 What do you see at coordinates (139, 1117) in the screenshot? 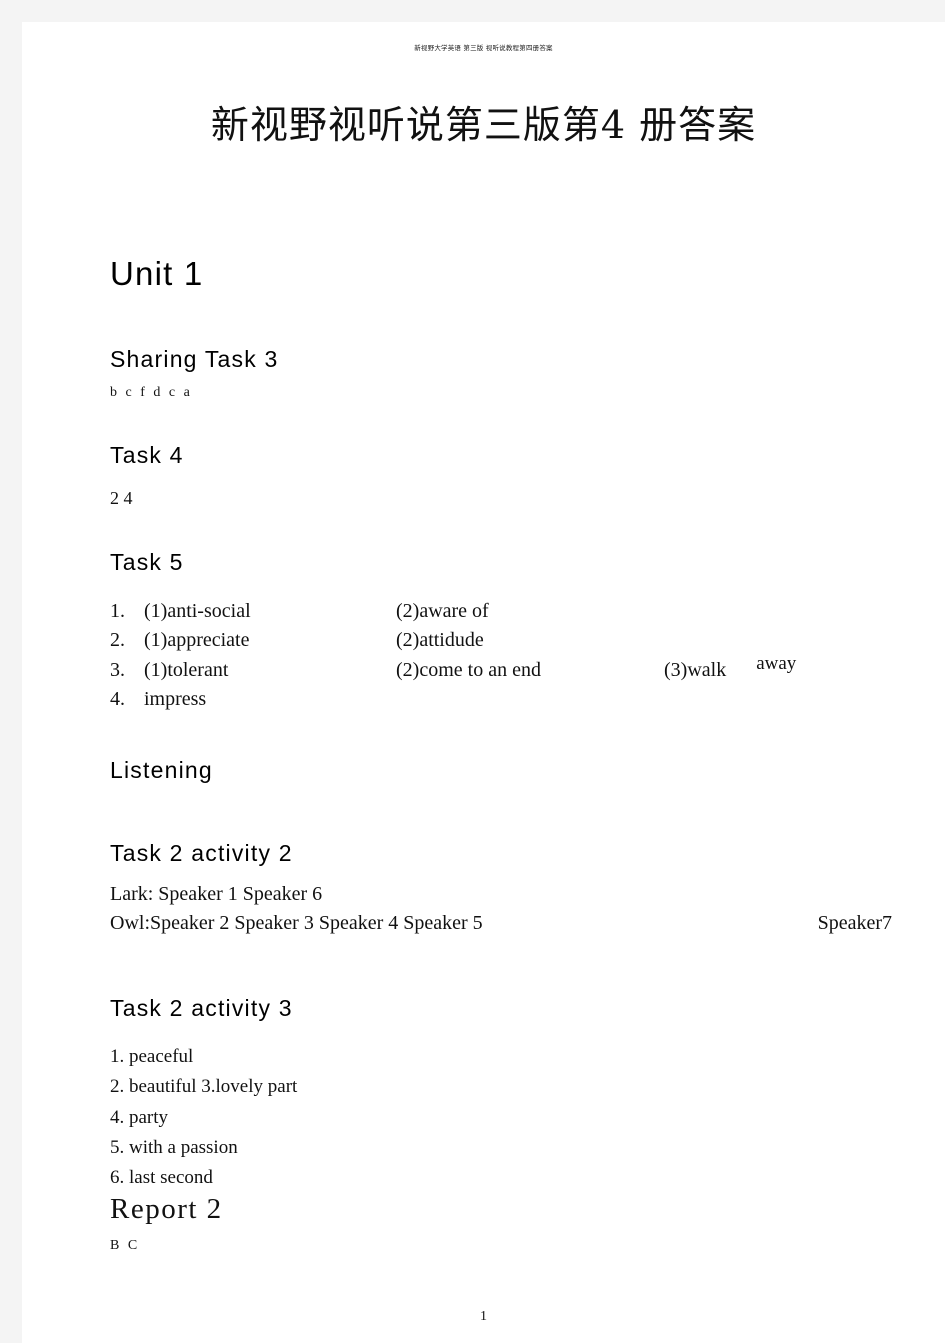
I see `list-item: 4. party` at bounding box center [139, 1117].